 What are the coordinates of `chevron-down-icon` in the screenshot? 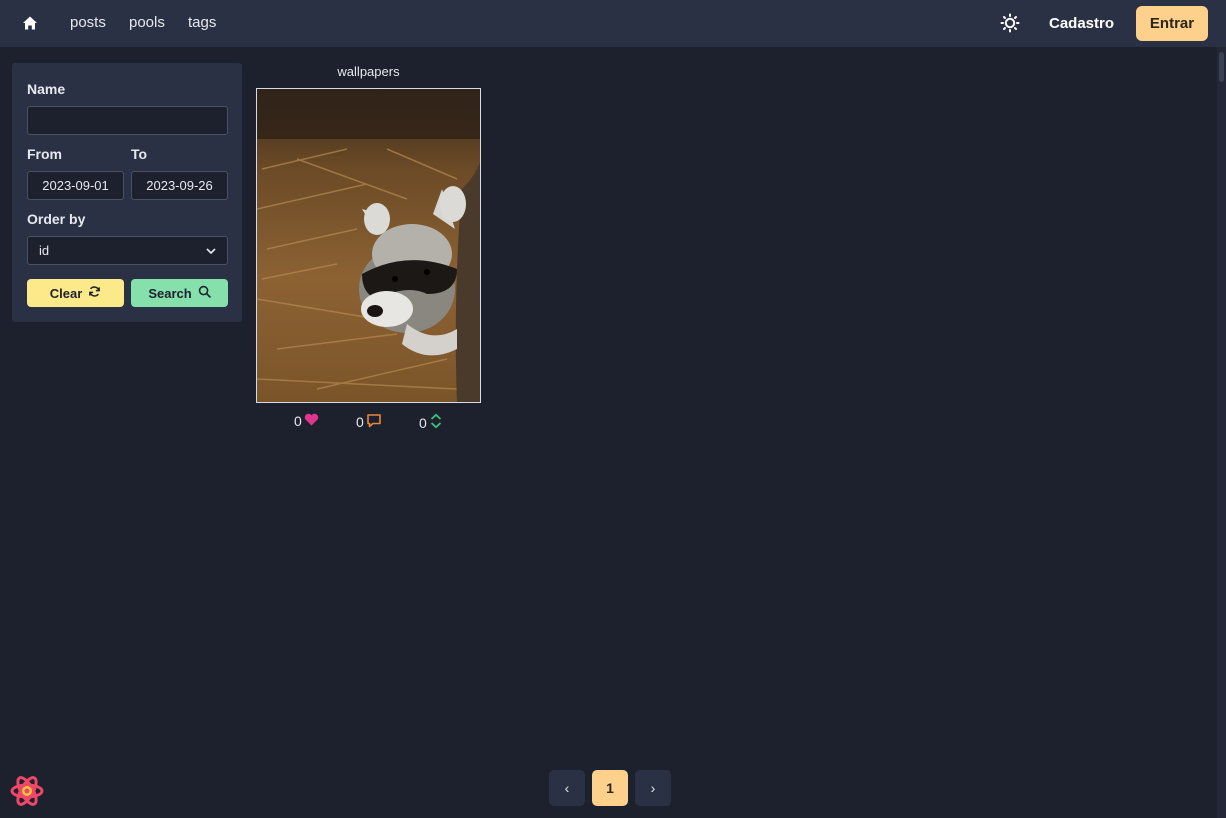 It's located at (211, 250).